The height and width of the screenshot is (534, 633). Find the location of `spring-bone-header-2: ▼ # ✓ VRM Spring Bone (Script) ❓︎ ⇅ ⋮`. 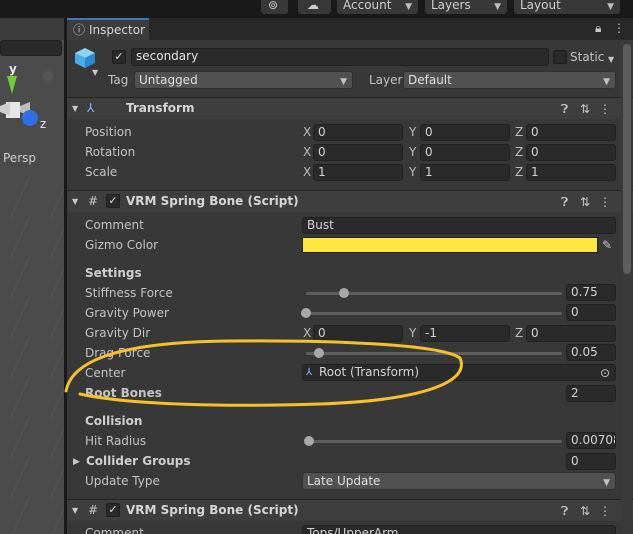

spring-bone-header-2: ▼ # ✓ VRM Spring Bone (Script) ❓︎ ⇅ ⋮ is located at coordinates (350, 510).